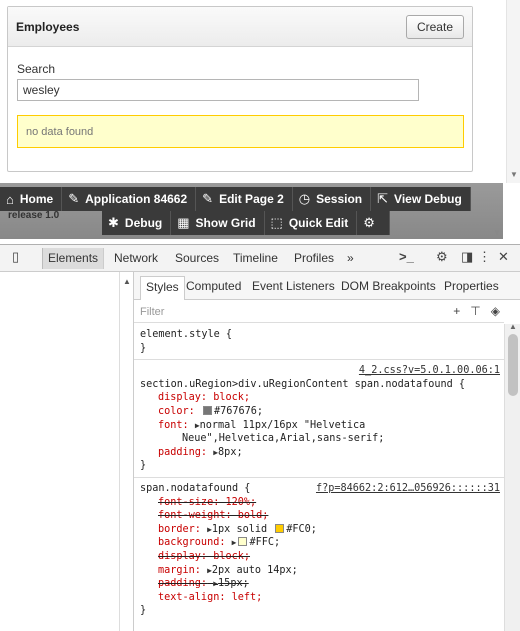 The width and height of the screenshot is (520, 631). I want to click on css-property-overridden: display: block;, so click(319, 557).